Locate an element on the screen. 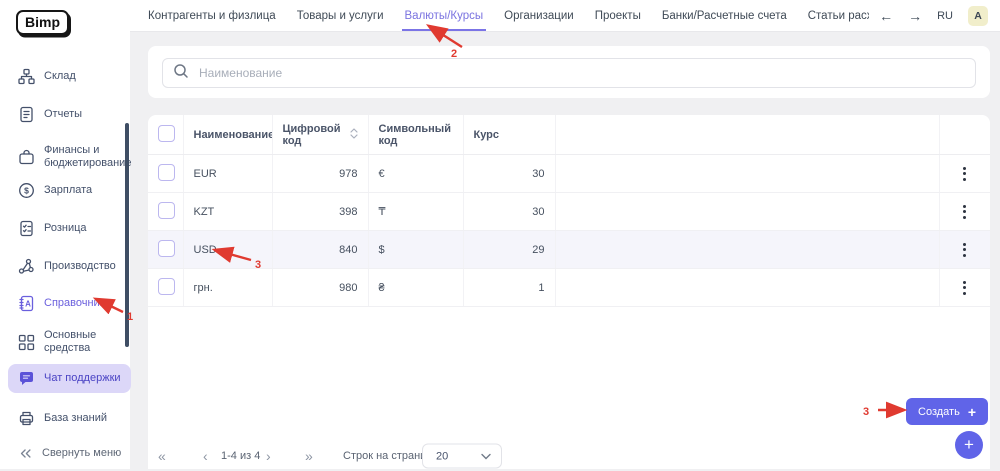 This screenshot has height=471, width=1000. column-header-label: Наименование is located at coordinates (232, 134).